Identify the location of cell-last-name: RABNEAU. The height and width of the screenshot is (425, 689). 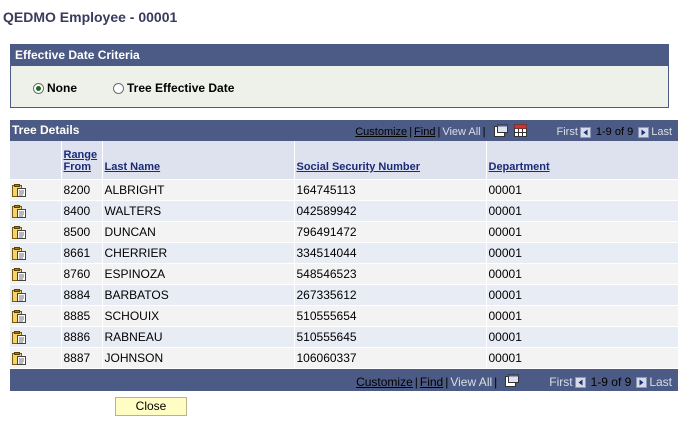
(198, 337).